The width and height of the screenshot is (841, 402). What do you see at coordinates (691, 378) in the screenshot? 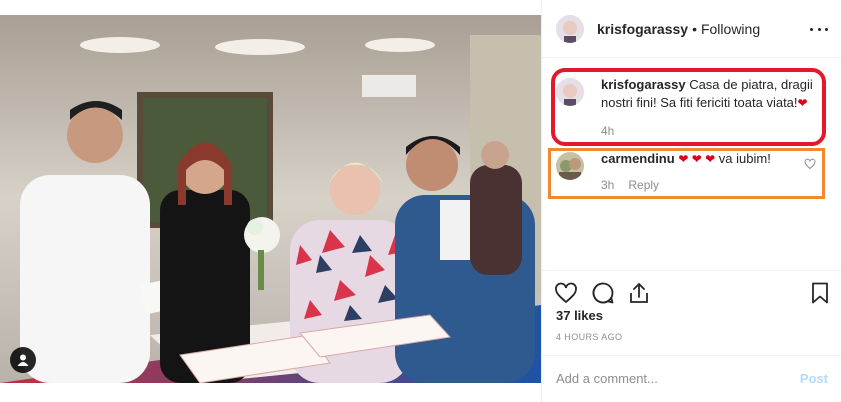
I see `add-comment-section: Add a comment... Post` at bounding box center [691, 378].